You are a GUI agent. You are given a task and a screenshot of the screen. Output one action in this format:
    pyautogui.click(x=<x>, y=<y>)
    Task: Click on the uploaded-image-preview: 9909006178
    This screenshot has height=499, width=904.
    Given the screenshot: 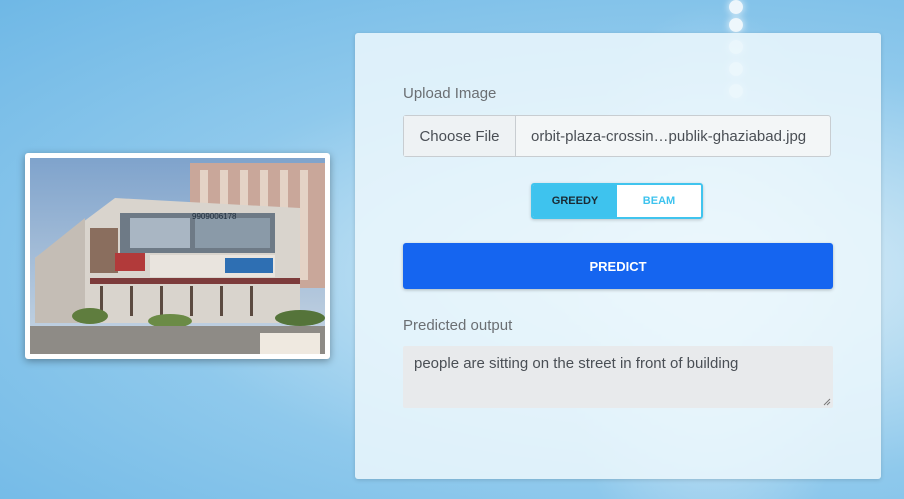 What is the action you would take?
    pyautogui.click(x=177, y=256)
    